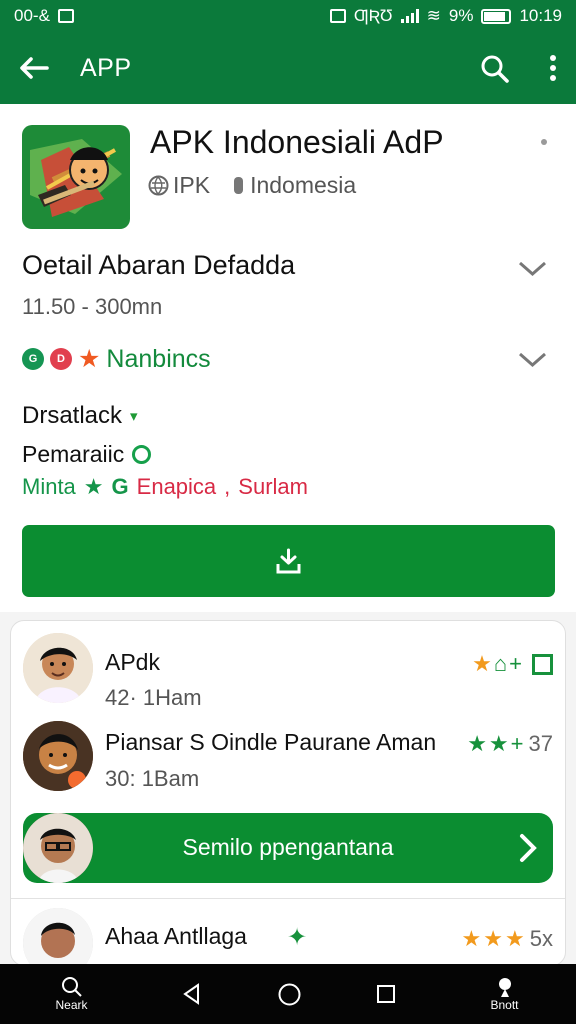 Image resolution: width=576 pixels, height=1024 pixels. I want to click on review-time: 42· 1Ham, so click(153, 697).